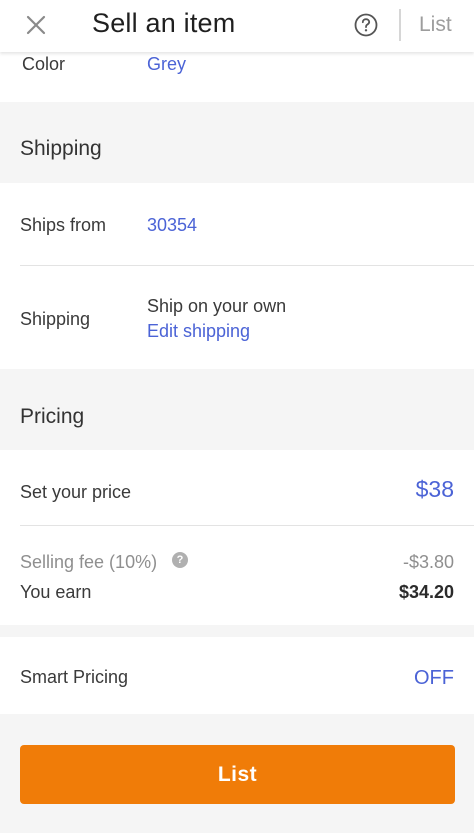  Describe the element at coordinates (237, 774) in the screenshot. I see `list-button: List` at that location.